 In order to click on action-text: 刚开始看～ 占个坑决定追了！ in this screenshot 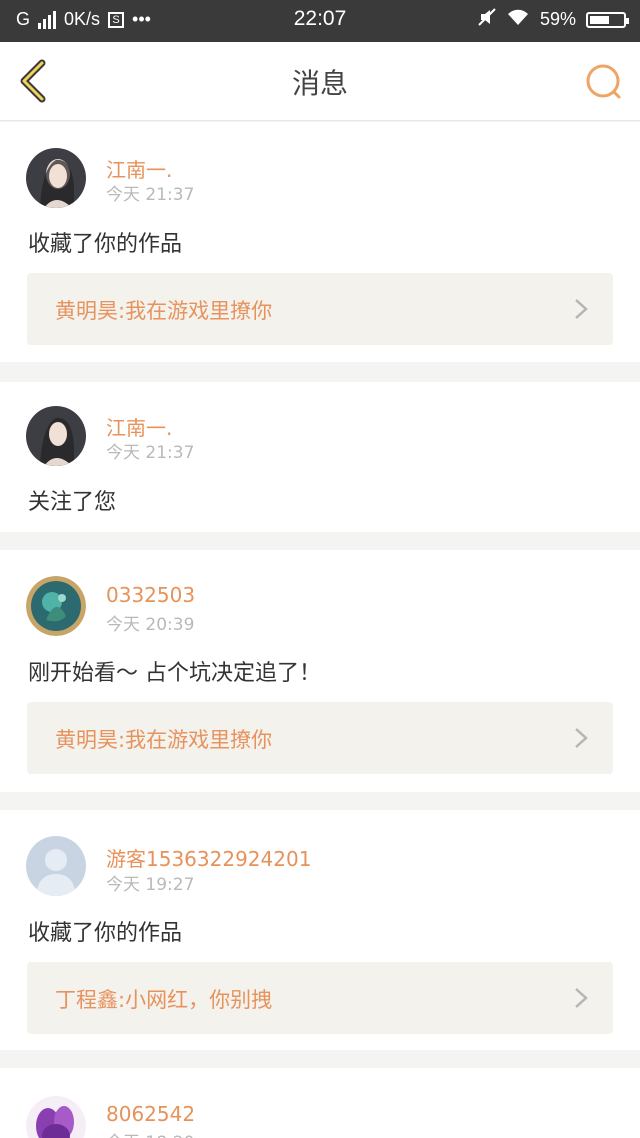, I will do `click(174, 673)`.